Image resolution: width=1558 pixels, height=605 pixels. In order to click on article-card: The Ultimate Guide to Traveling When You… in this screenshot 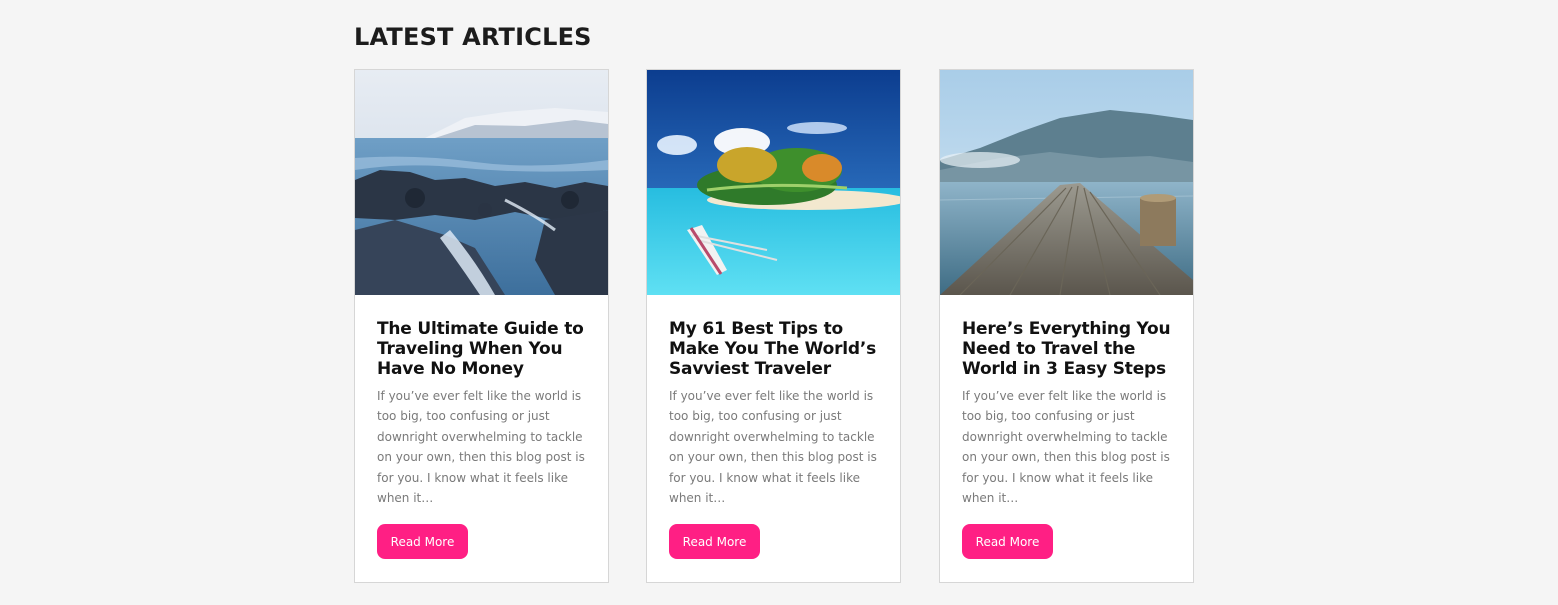, I will do `click(481, 326)`.